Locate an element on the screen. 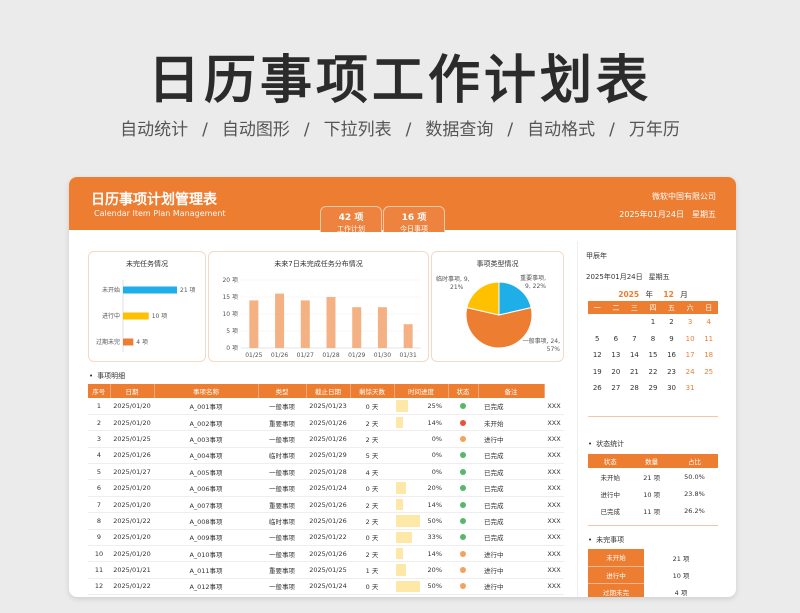 Image resolution: width=800 pixels, height=613 pixels. calendar-day: 30 is located at coordinates (671, 388).